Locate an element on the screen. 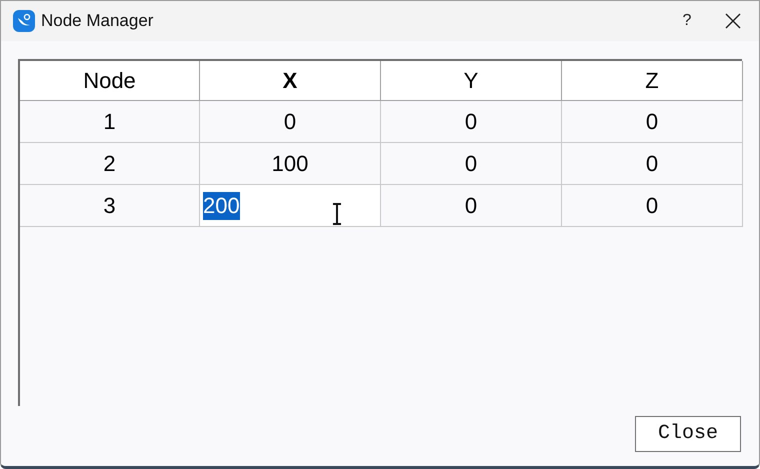 The width and height of the screenshot is (760, 469). selected-text: 200 is located at coordinates (221, 206).